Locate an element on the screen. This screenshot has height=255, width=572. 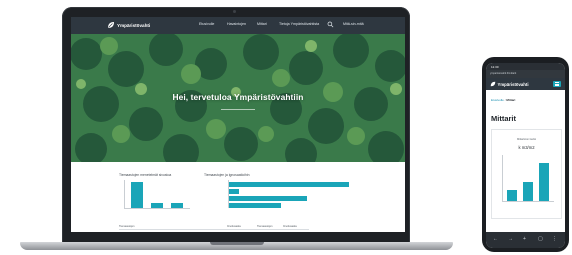
add-tab-icon: + is located at coordinates (524, 239).